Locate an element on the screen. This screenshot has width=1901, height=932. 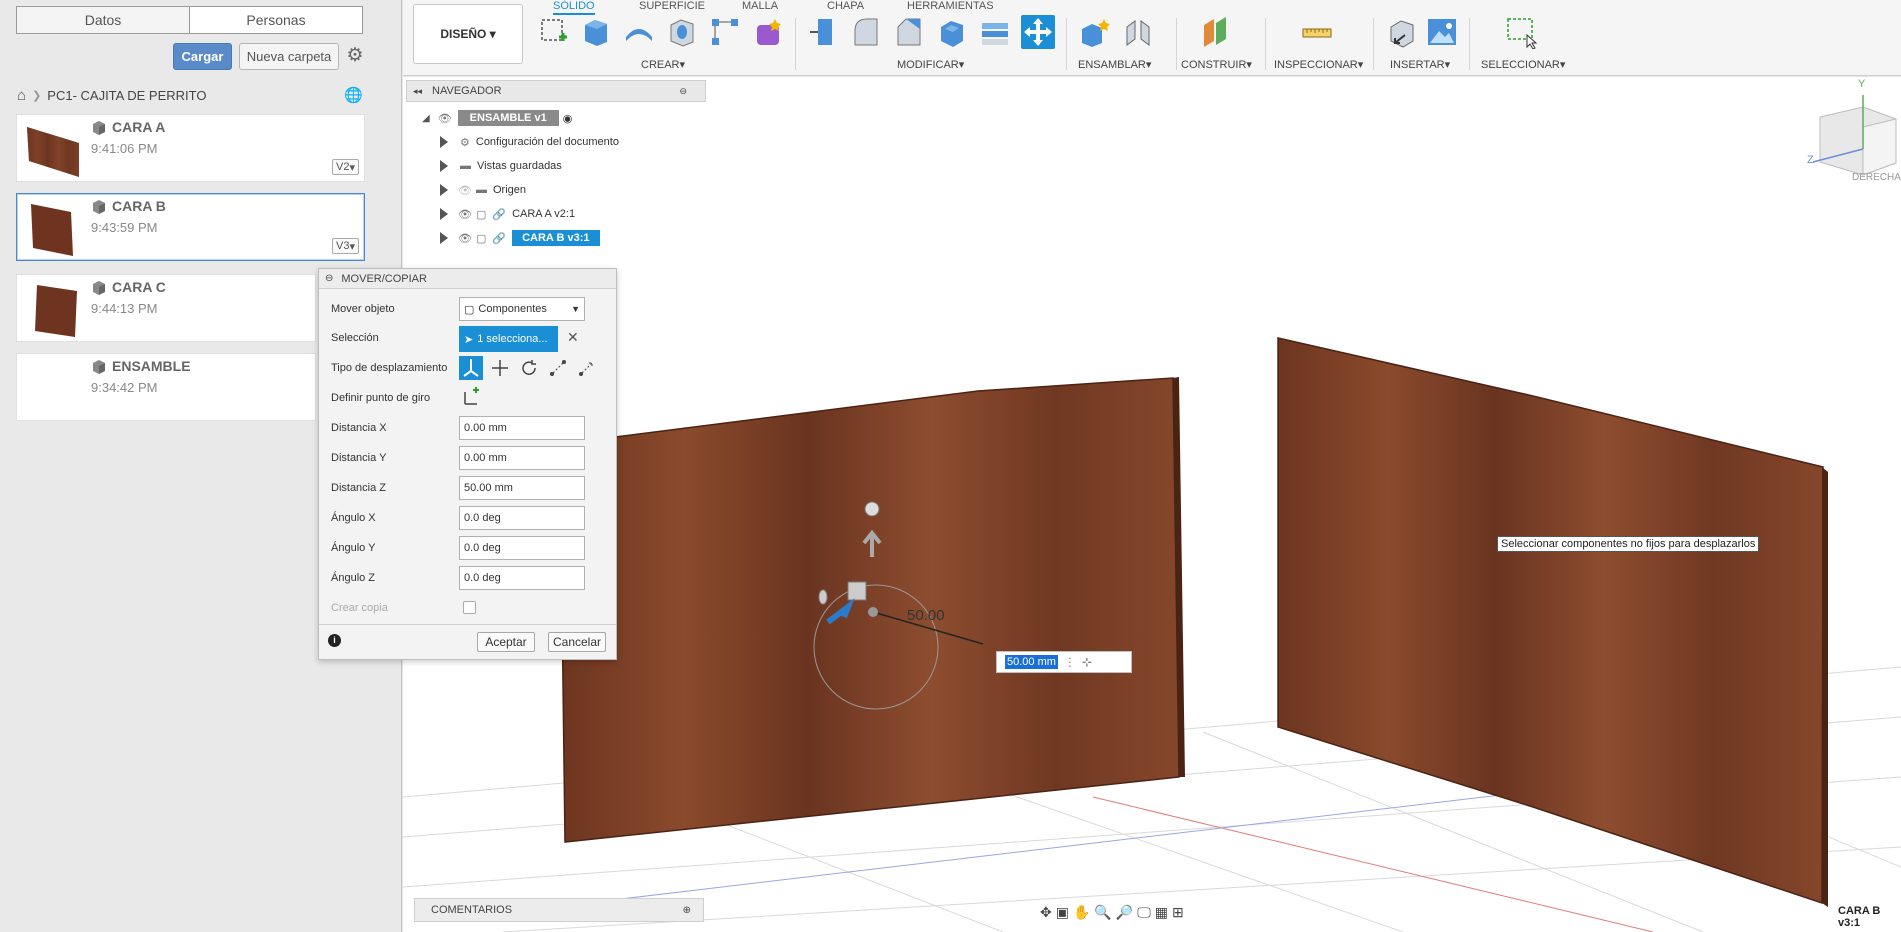
insert-derive-icon is located at coordinates (1402, 32).